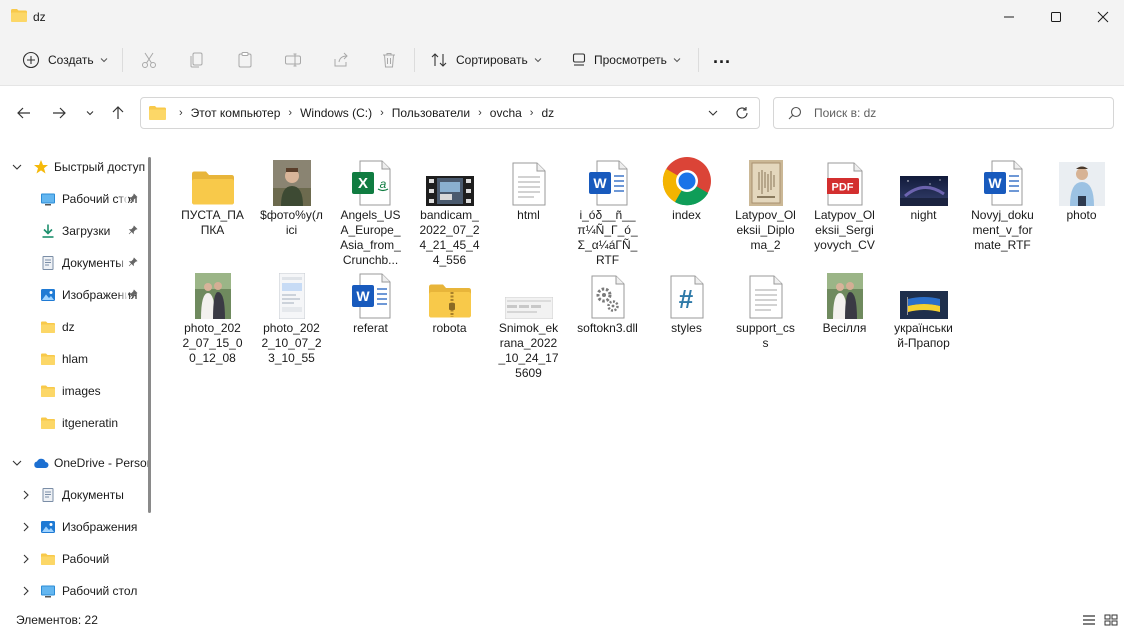 The width and height of the screenshot is (1124, 631). What do you see at coordinates (389, 60) in the screenshot?
I see `delete-button` at bounding box center [389, 60].